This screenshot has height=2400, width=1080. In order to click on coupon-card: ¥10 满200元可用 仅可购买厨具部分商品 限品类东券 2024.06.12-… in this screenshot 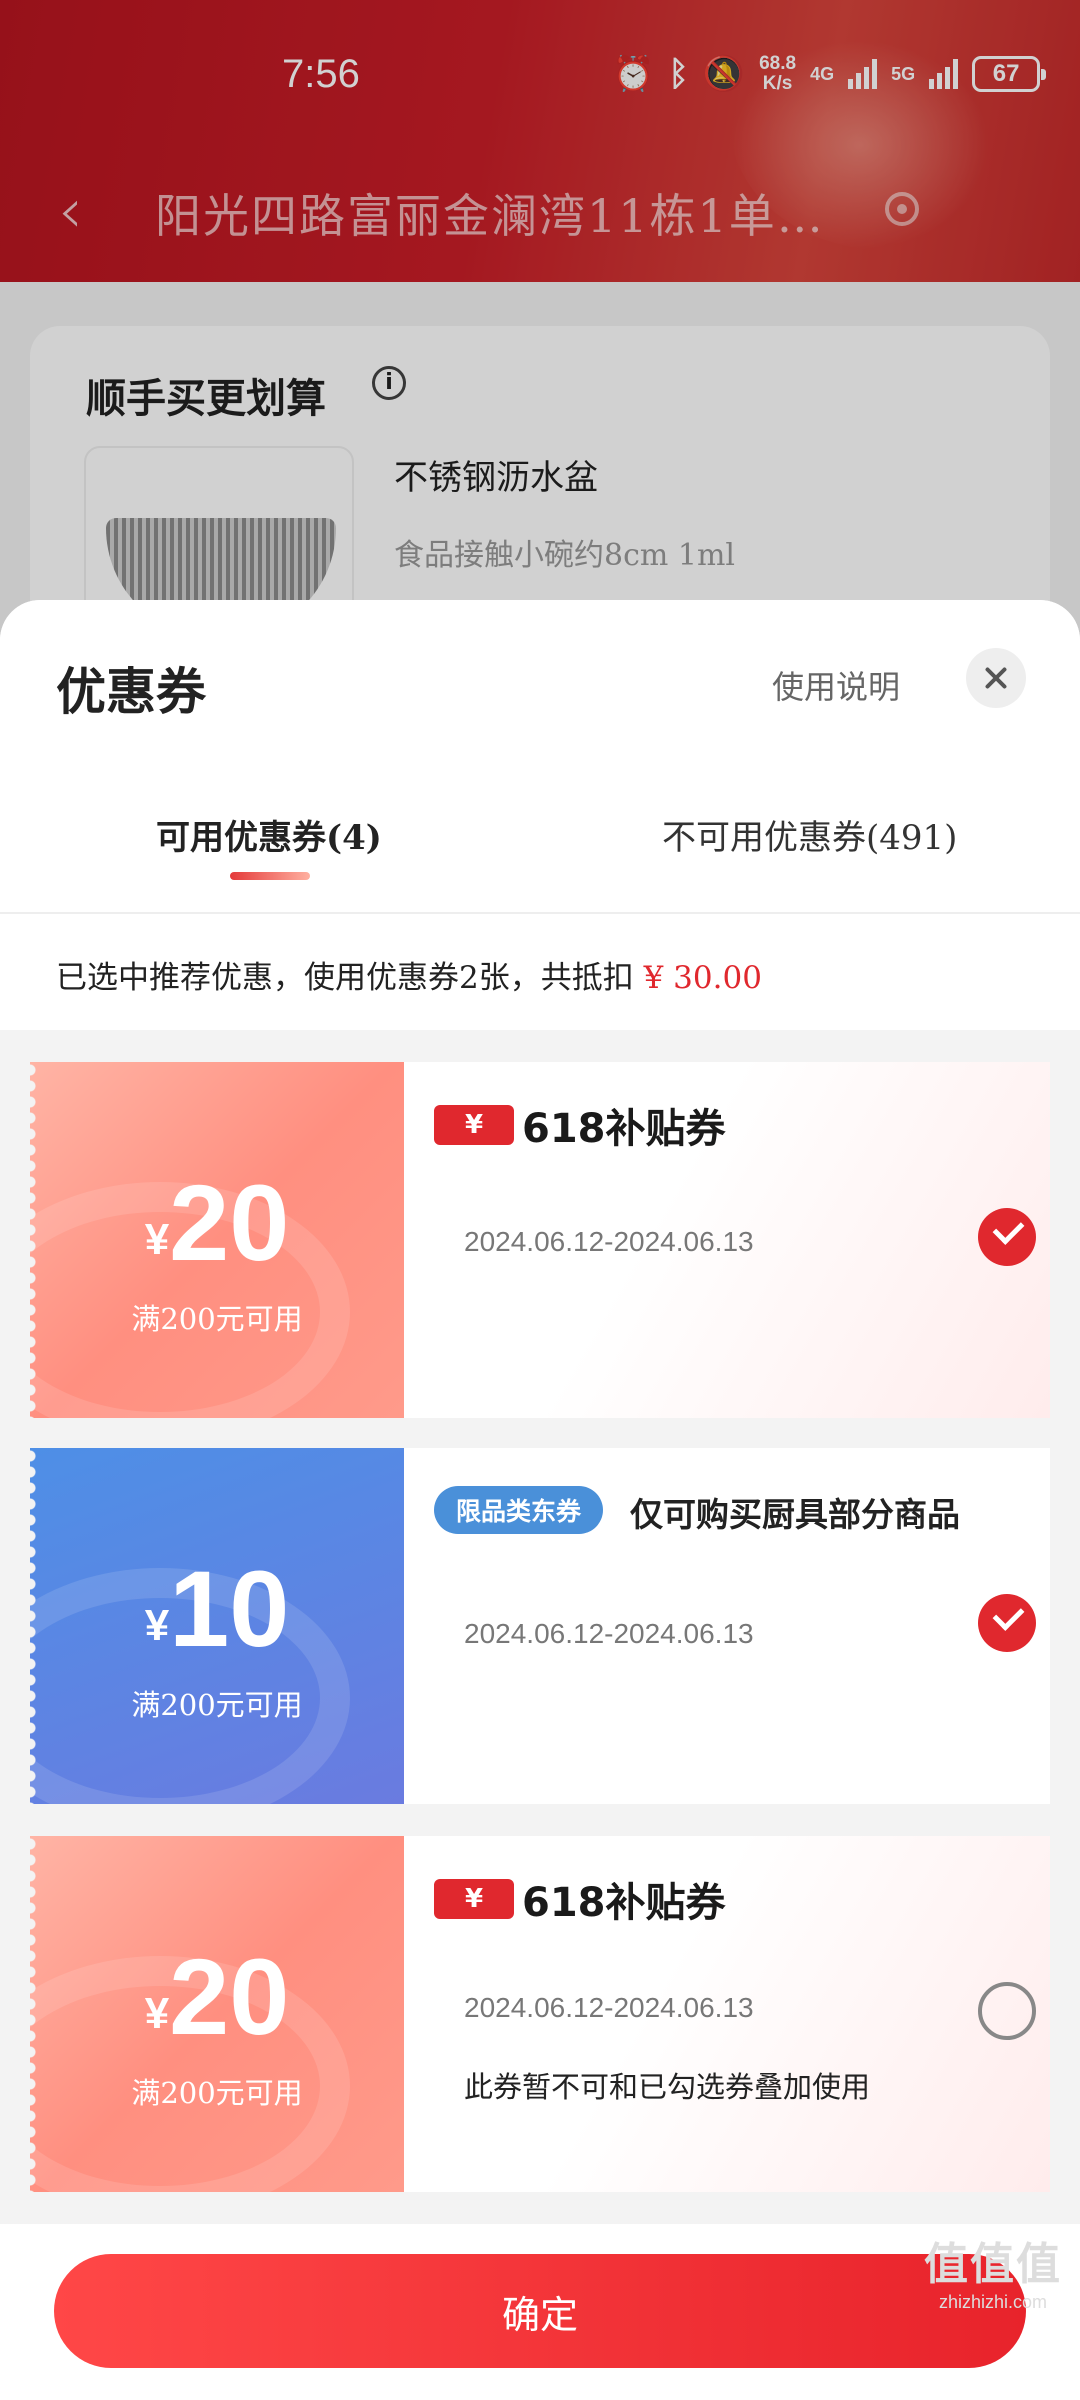, I will do `click(540, 1626)`.